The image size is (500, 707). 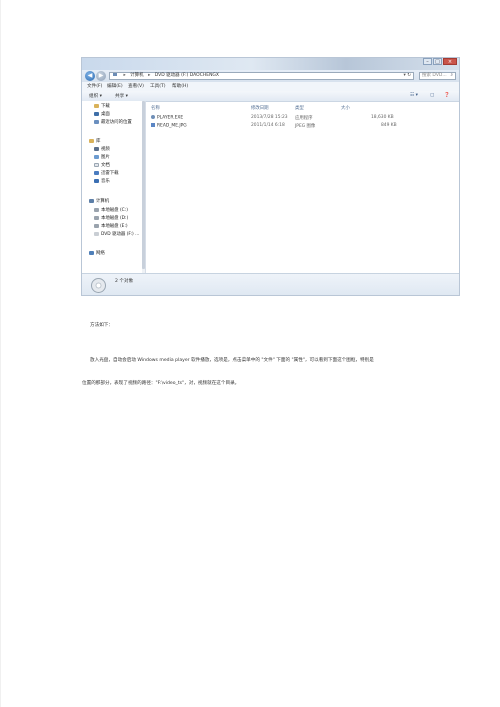 What do you see at coordinates (124, 281) in the screenshot?
I see `item-count: 2 个对象` at bounding box center [124, 281].